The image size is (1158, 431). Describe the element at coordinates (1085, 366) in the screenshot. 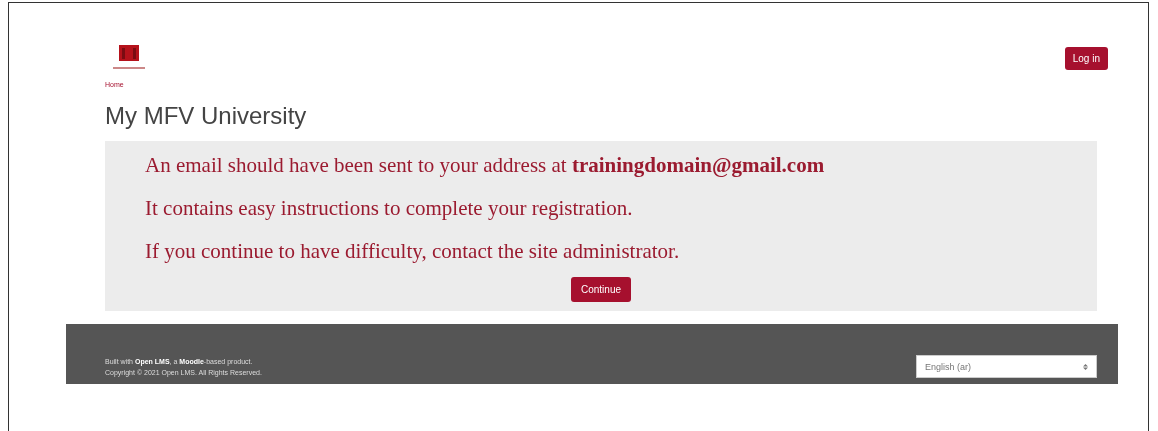

I see `caret-icon` at that location.